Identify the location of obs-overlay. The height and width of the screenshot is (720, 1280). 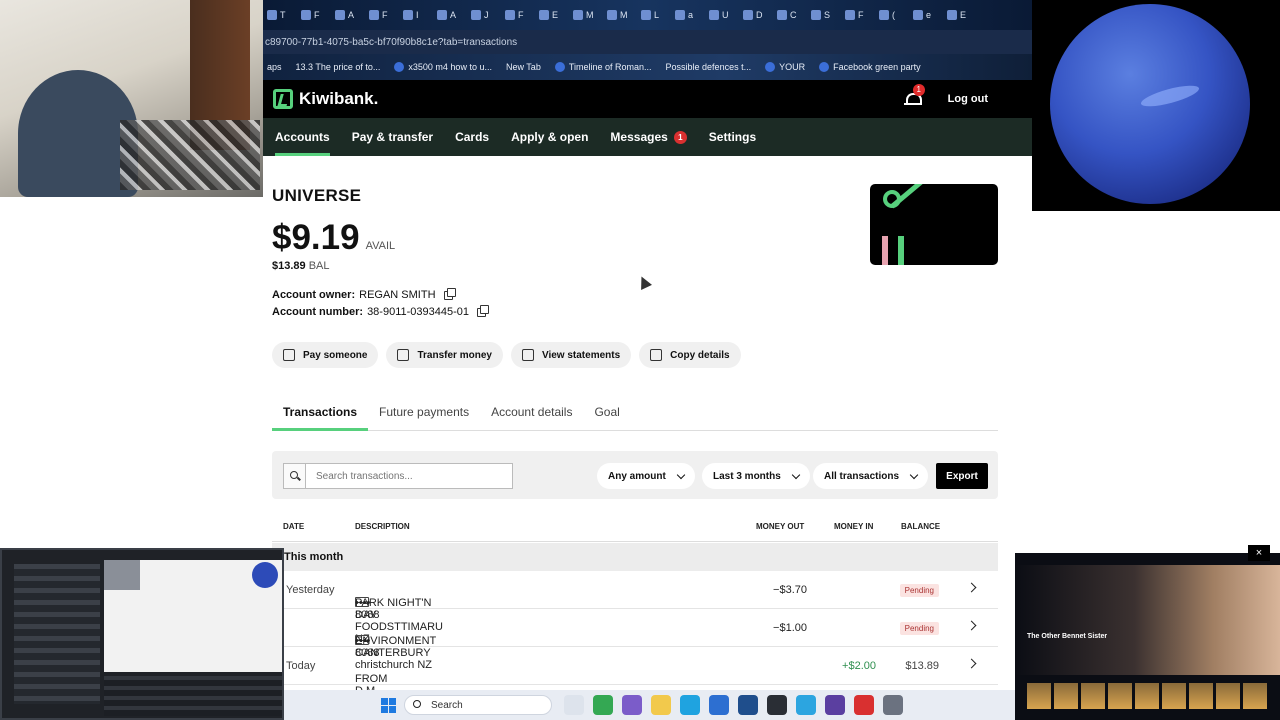
(142, 634).